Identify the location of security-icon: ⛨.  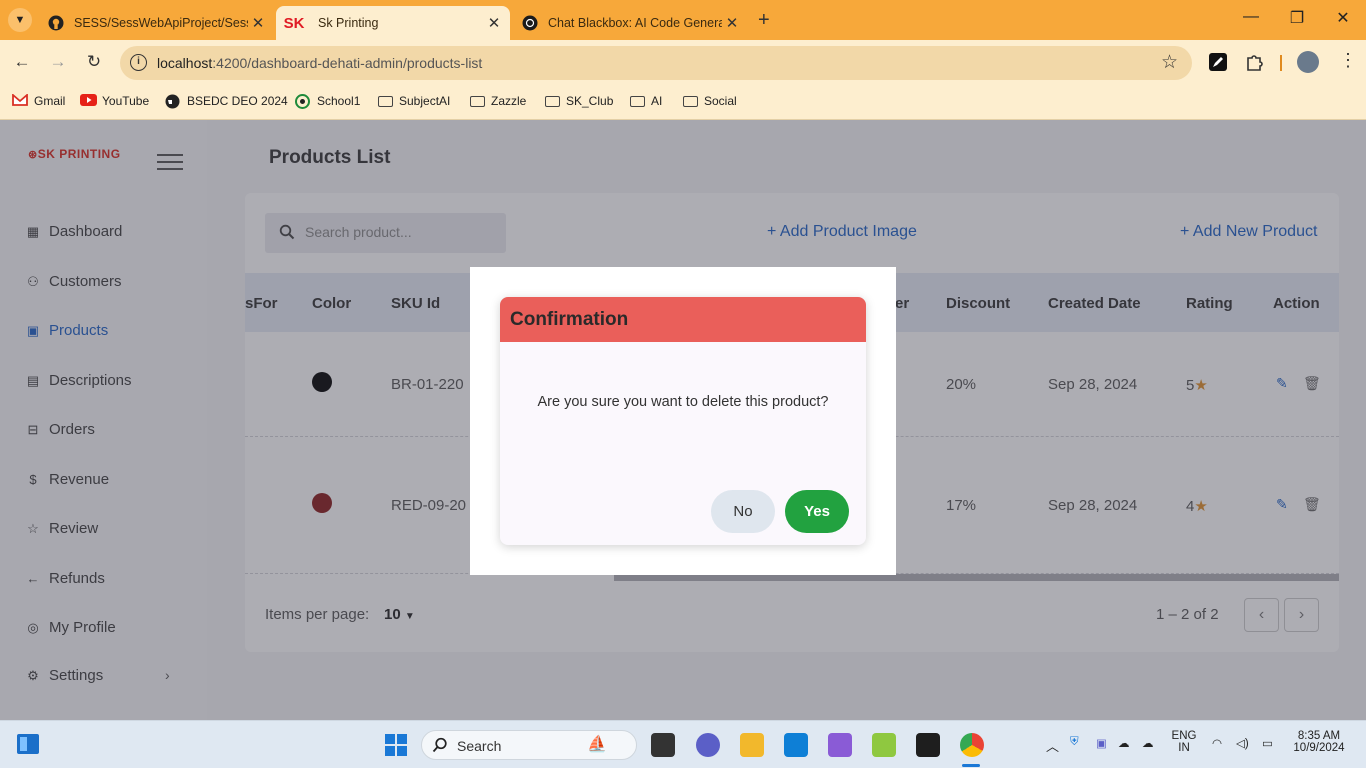
(1074, 742).